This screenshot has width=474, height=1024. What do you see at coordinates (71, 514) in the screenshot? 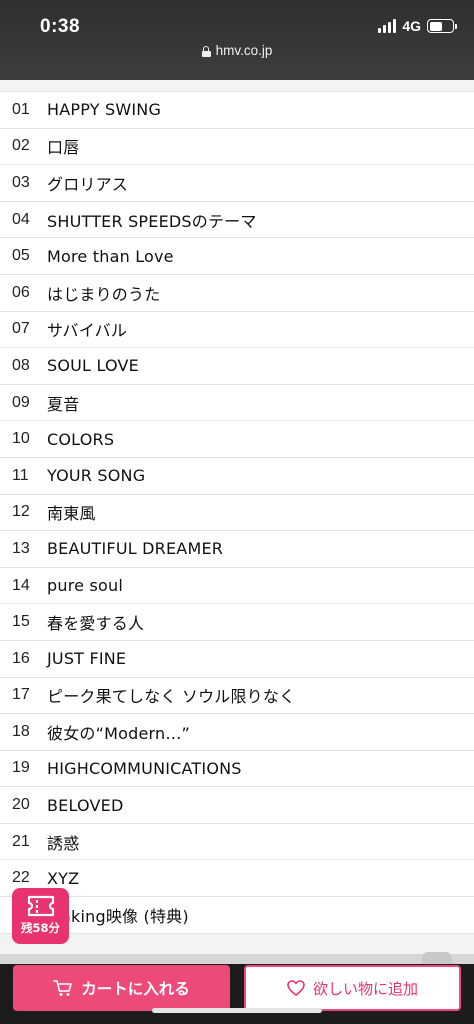
I see `track-title: 南東風` at bounding box center [71, 514].